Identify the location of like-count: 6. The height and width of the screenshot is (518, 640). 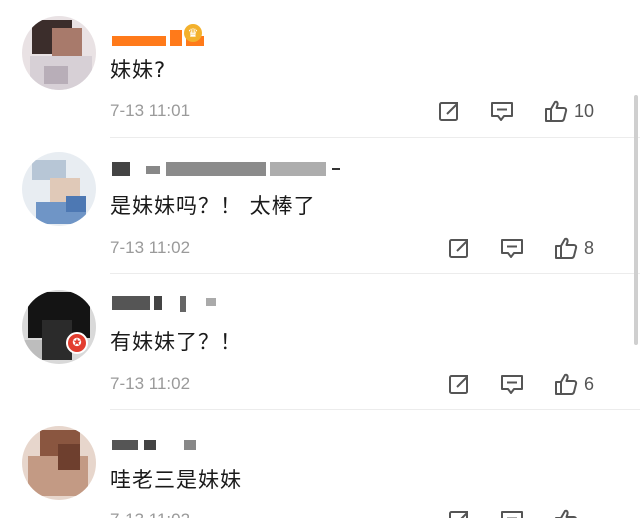
(589, 383).